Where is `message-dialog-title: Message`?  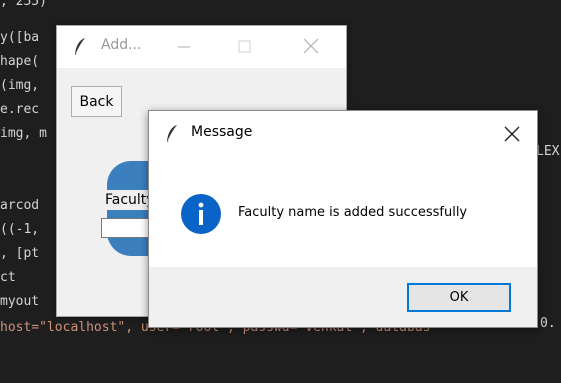 message-dialog-title: Message is located at coordinates (222, 132).